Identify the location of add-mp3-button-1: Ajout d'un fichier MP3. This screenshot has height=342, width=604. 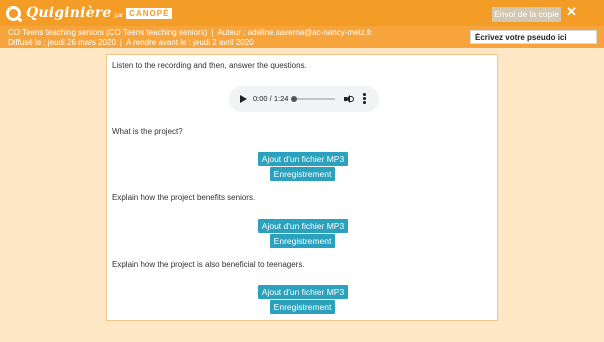
(303, 159).